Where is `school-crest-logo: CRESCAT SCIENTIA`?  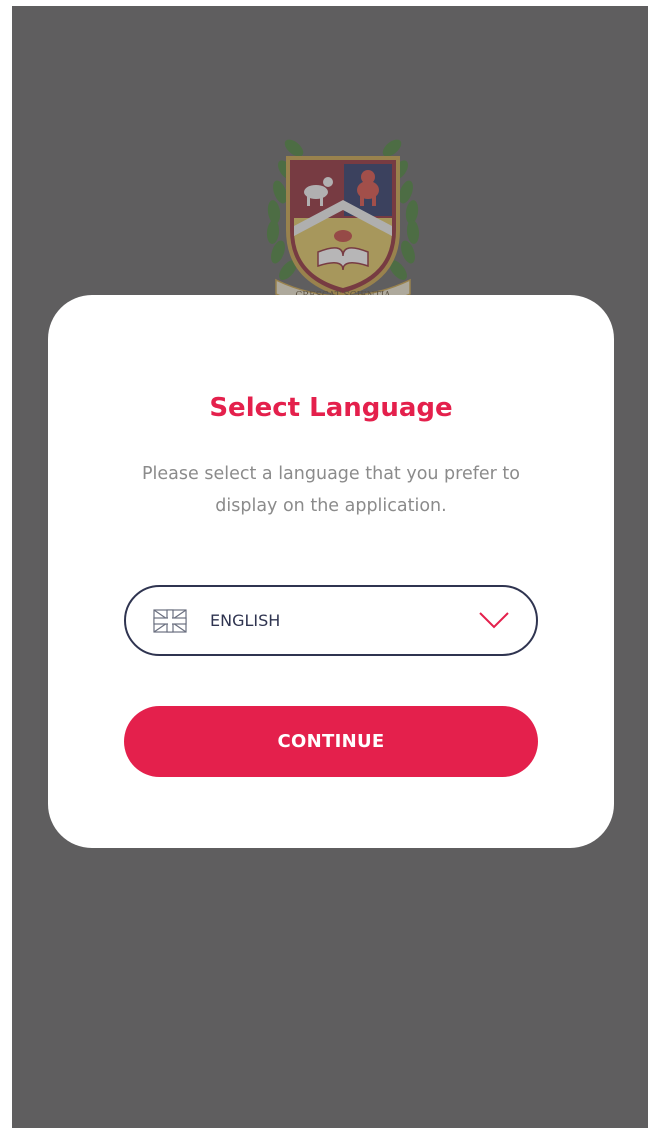
school-crest-logo: CRESCAT SCIENTIA is located at coordinates (343, 222).